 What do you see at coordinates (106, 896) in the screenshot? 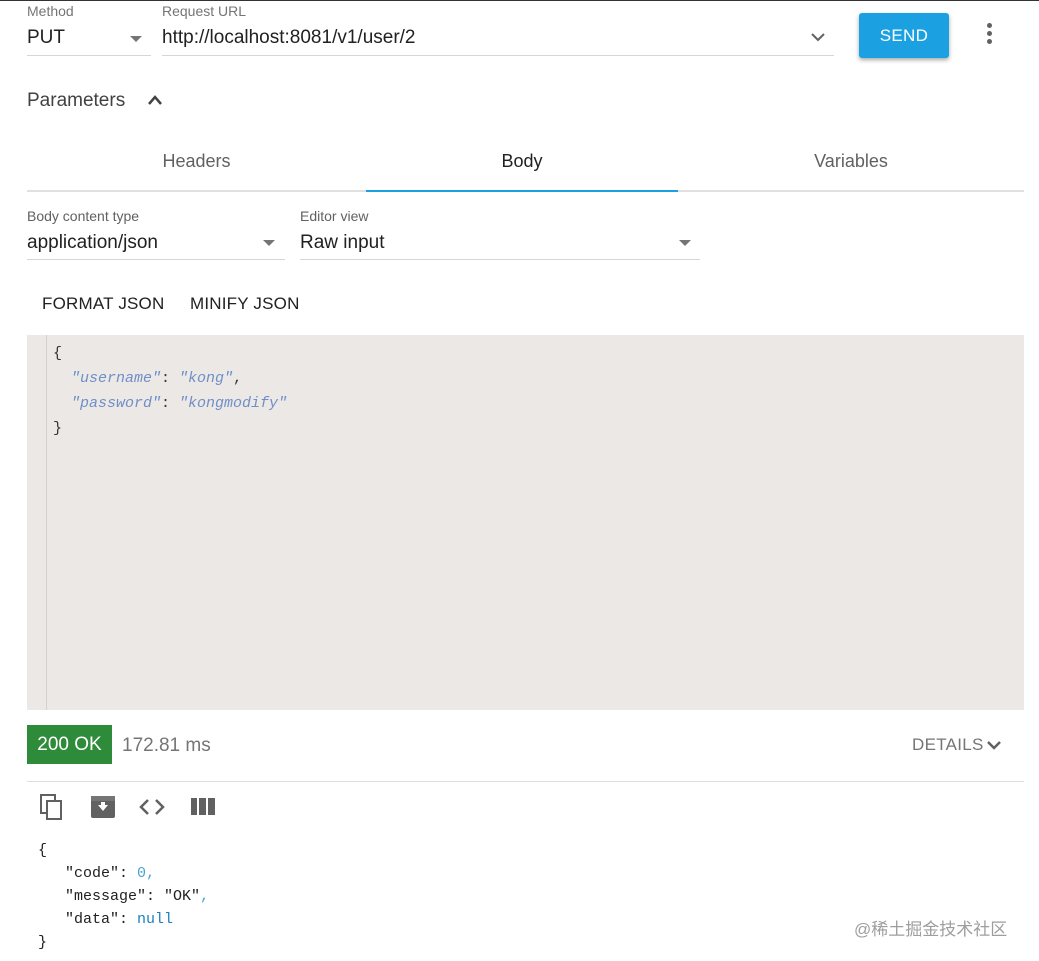
I see `resp-key: "message"` at bounding box center [106, 896].